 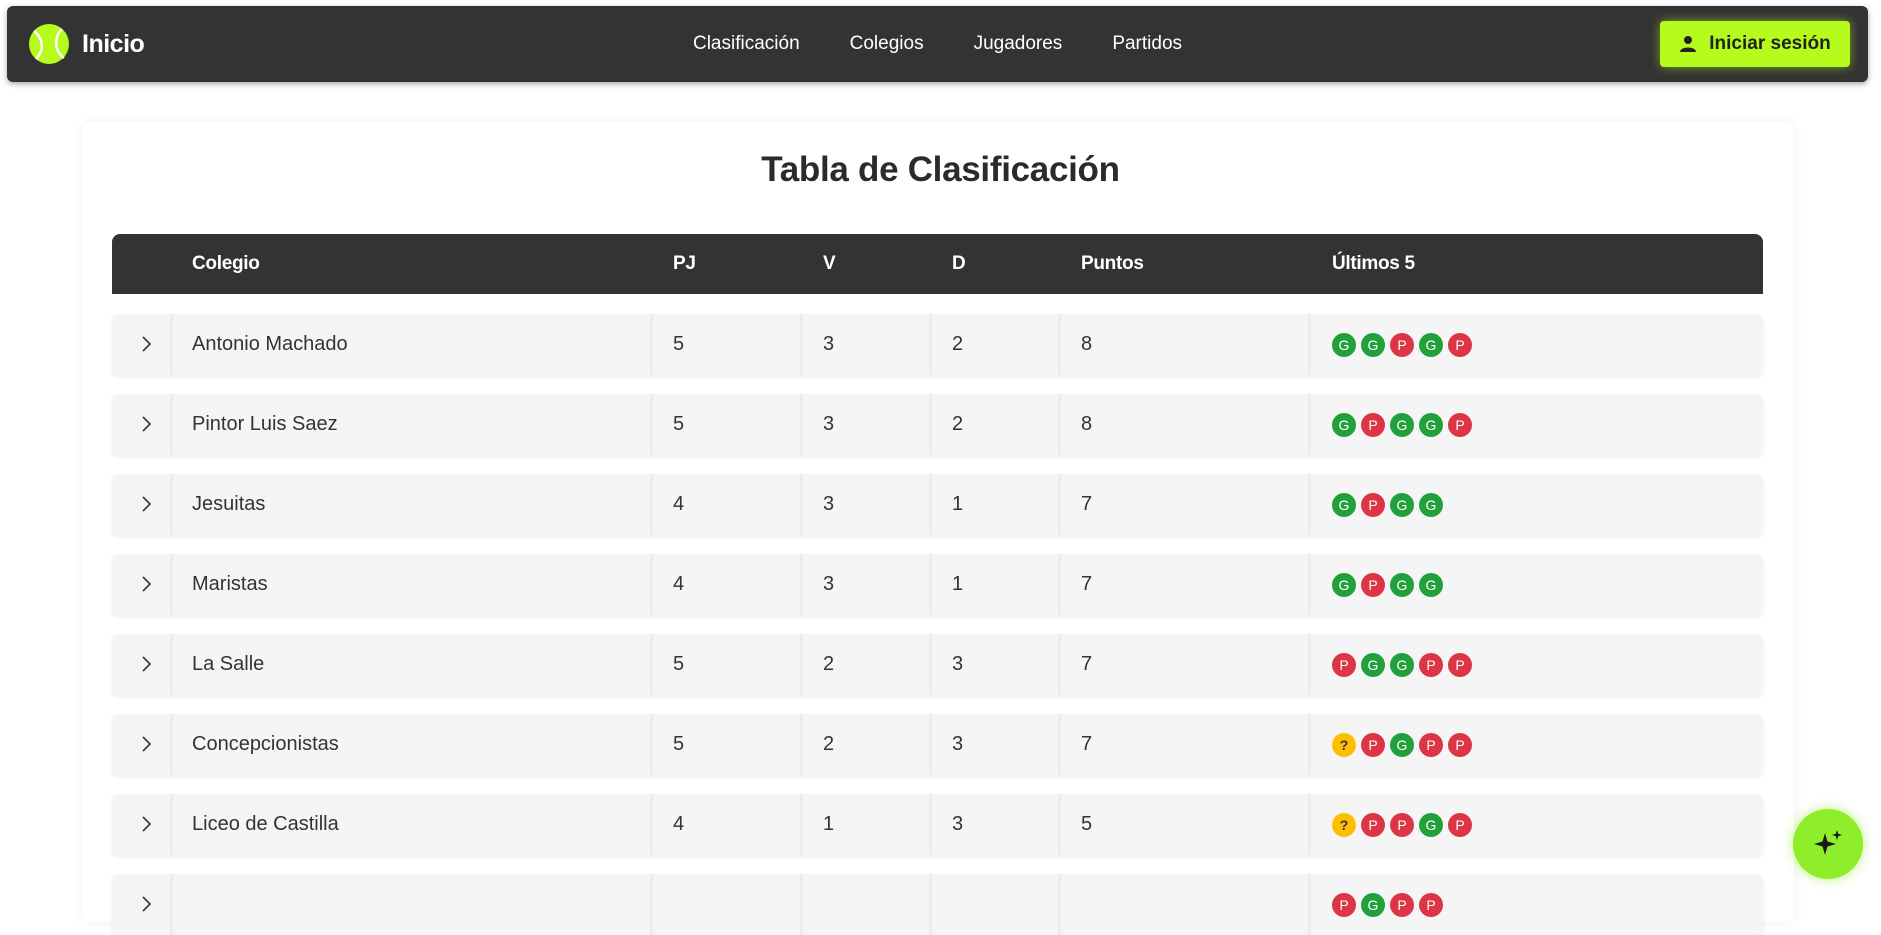 I want to click on cell-d: 2, so click(x=958, y=344).